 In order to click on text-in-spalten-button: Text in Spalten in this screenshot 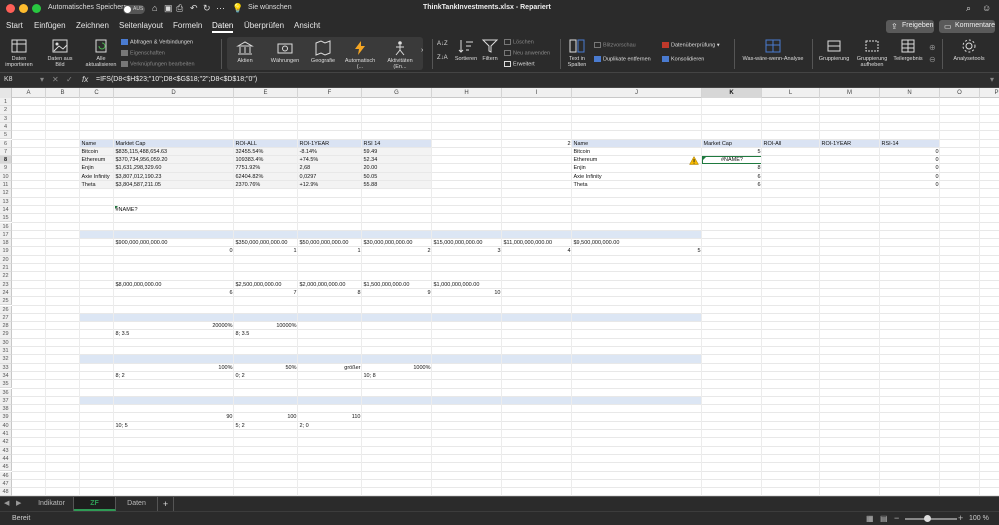, I will do `click(577, 53)`.